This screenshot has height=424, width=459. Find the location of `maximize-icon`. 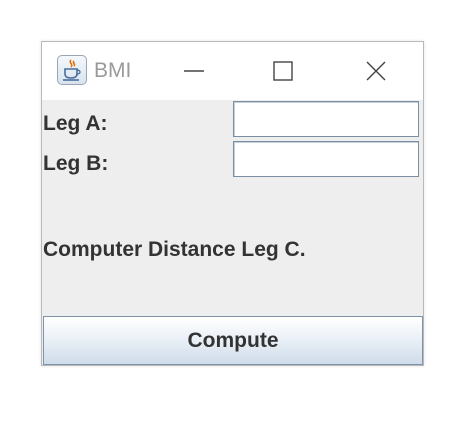

maximize-icon is located at coordinates (283, 71).